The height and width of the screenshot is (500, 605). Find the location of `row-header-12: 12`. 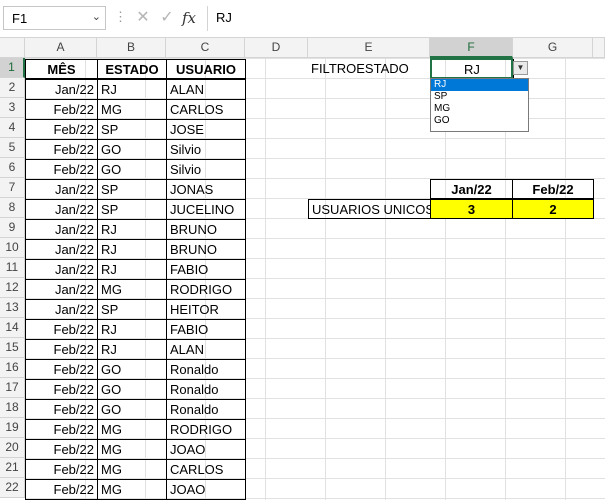

row-header-12: 12 is located at coordinates (12, 288).